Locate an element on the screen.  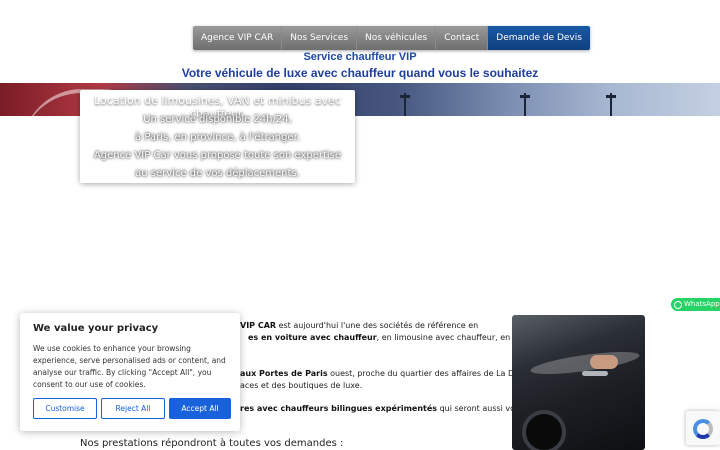
hero-line-4: au service de vos déplacements. is located at coordinates (217, 173).